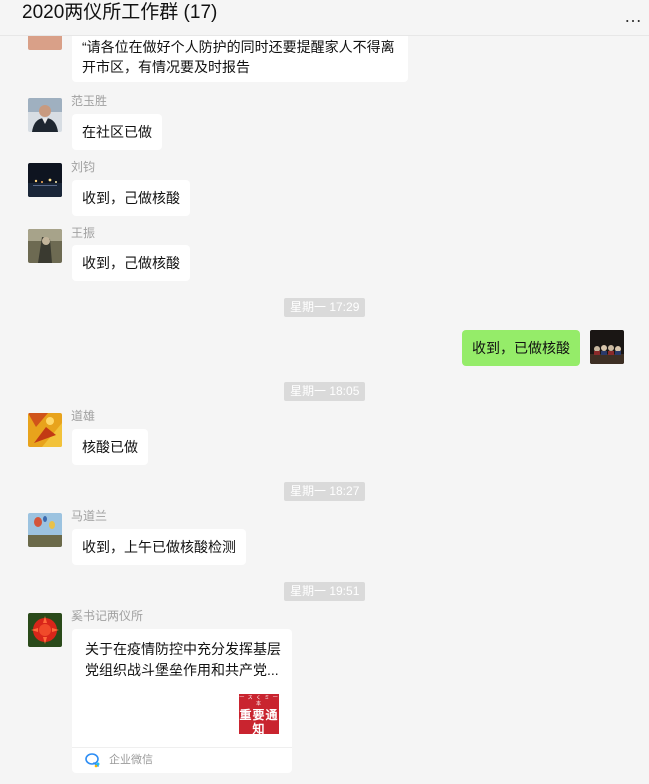 The width and height of the screenshot is (649, 784). I want to click on timestamp: 星期一 18:05, so click(325, 391).